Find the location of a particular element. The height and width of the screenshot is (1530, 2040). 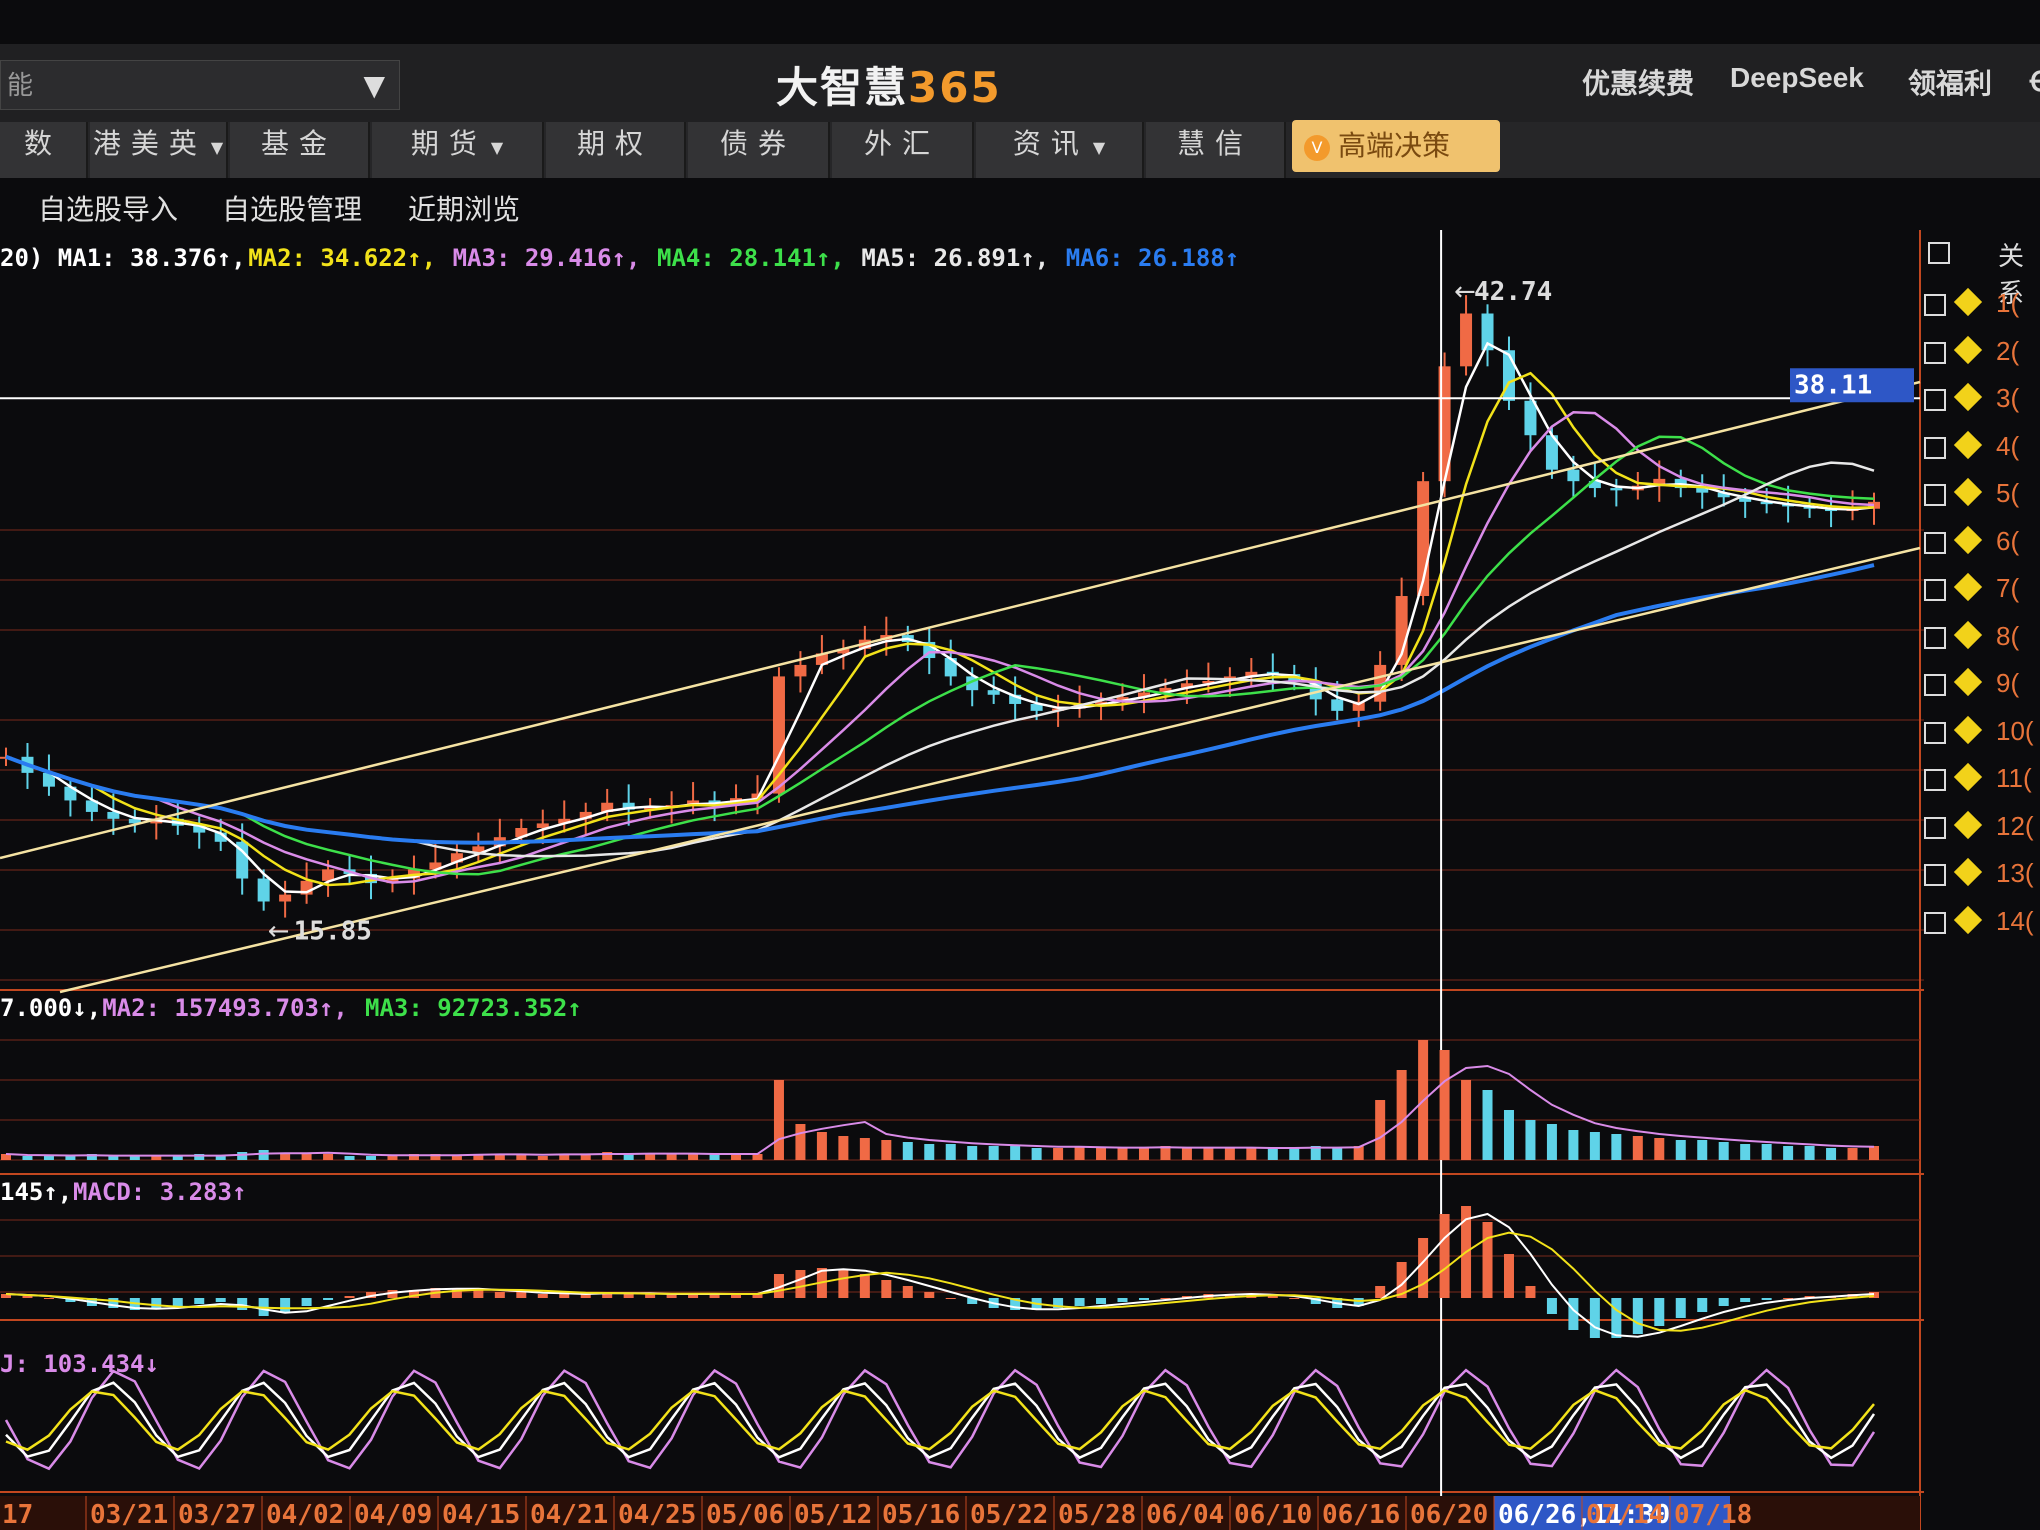

side-panel-row: 2( is located at coordinates (1982, 355).